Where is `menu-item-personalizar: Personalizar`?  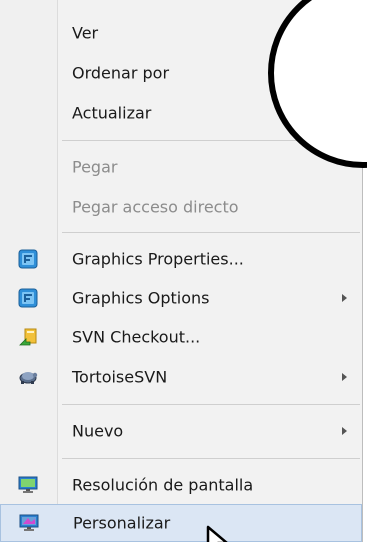 menu-item-personalizar: Personalizar is located at coordinates (181, 523).